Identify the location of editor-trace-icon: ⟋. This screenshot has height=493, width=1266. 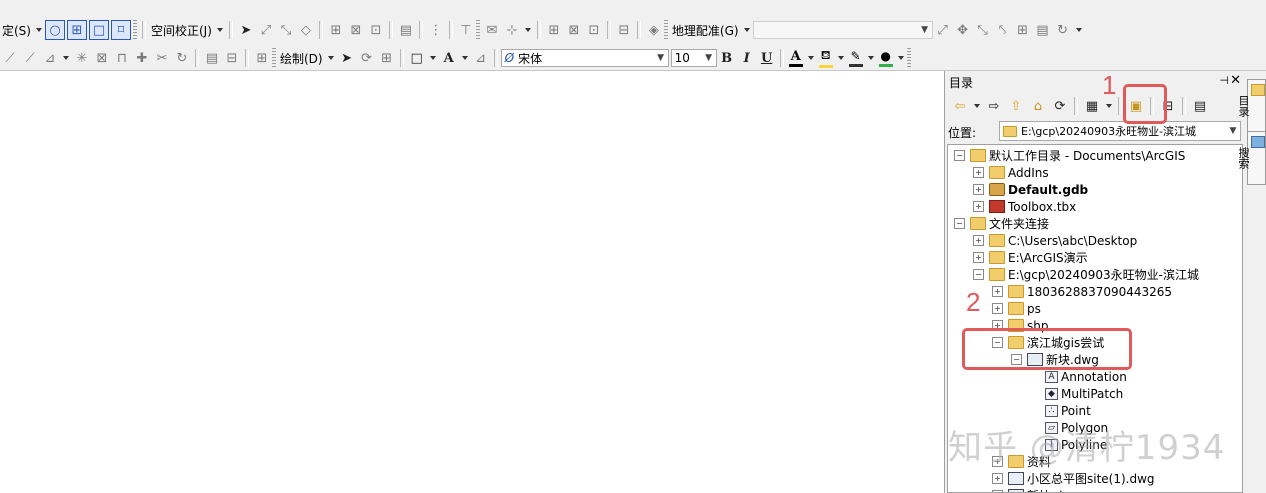
(30, 58).